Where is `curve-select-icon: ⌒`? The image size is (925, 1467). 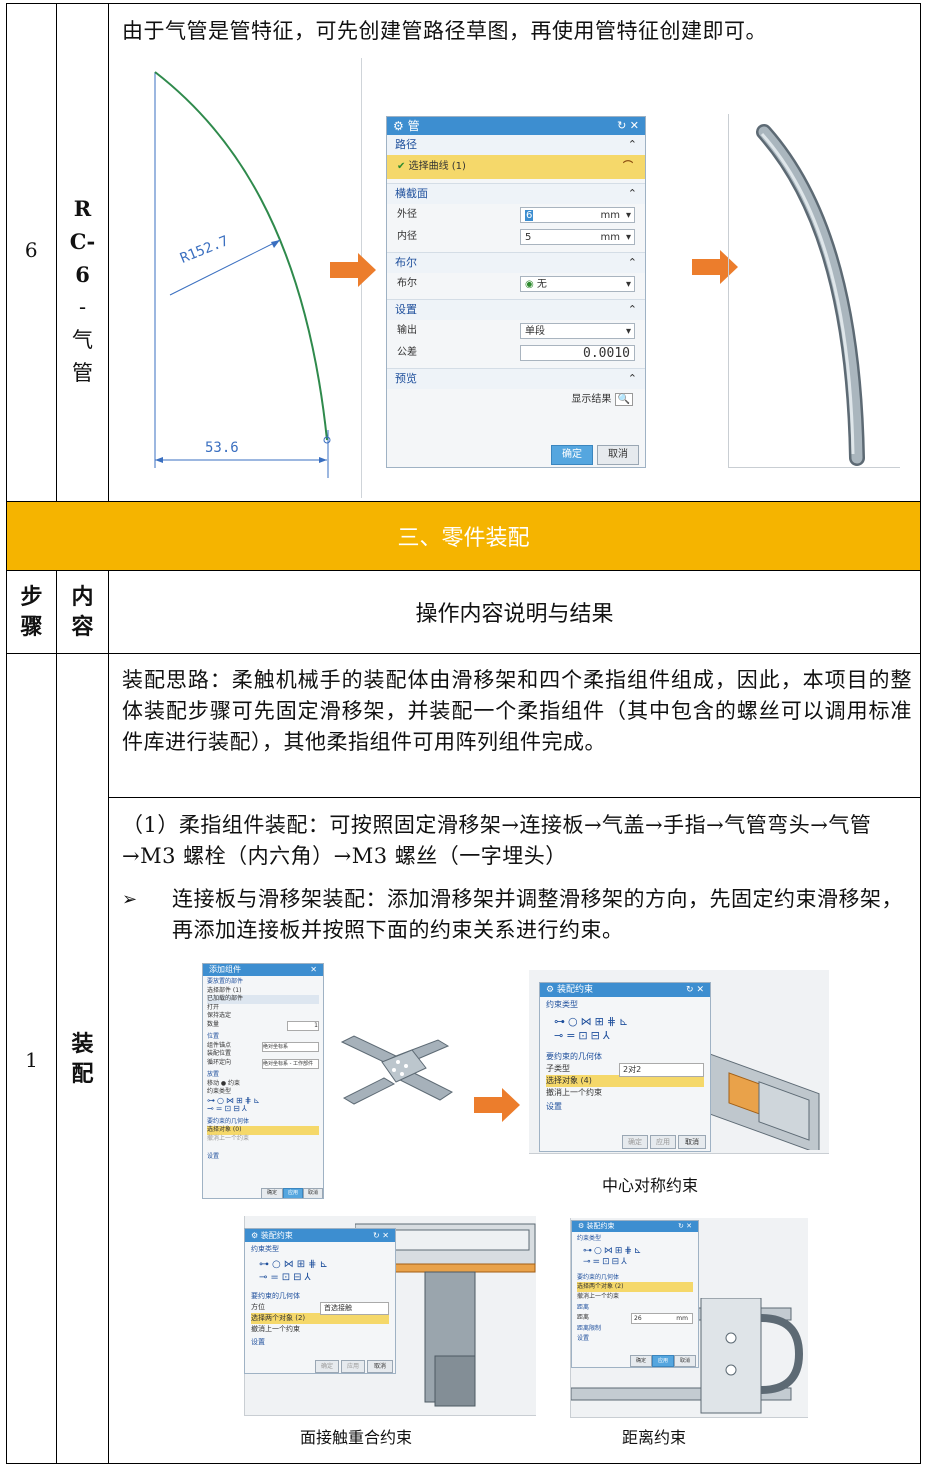
curve-select-icon: ⌒ is located at coordinates (628, 167).